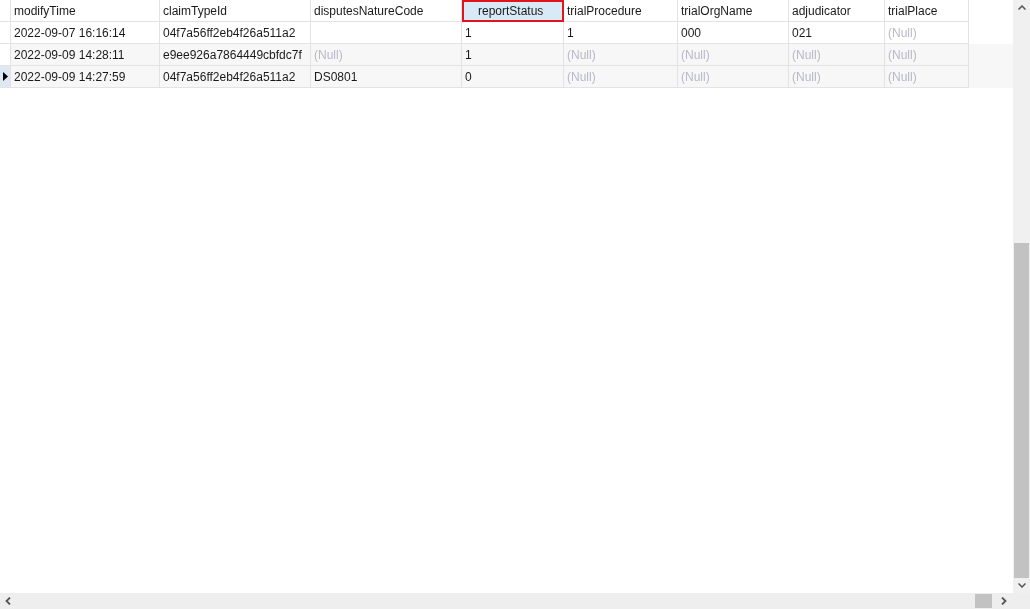 This screenshot has width=1030, height=609. I want to click on column-header: disputesNatureCode, so click(386, 11).